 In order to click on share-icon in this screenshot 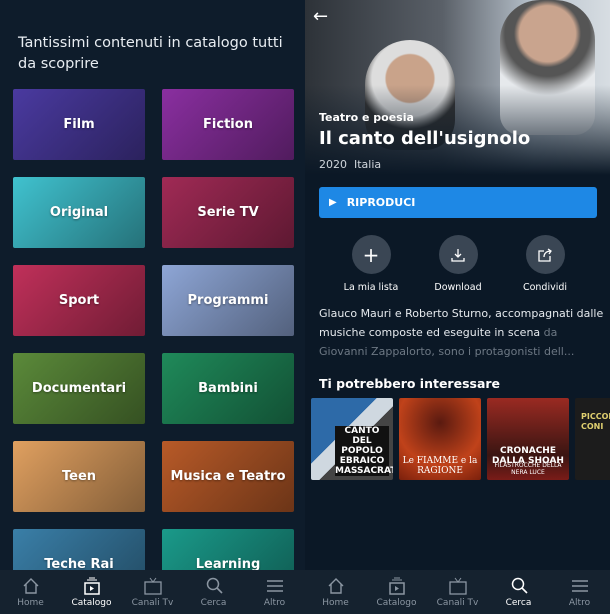, I will do `click(545, 254)`.